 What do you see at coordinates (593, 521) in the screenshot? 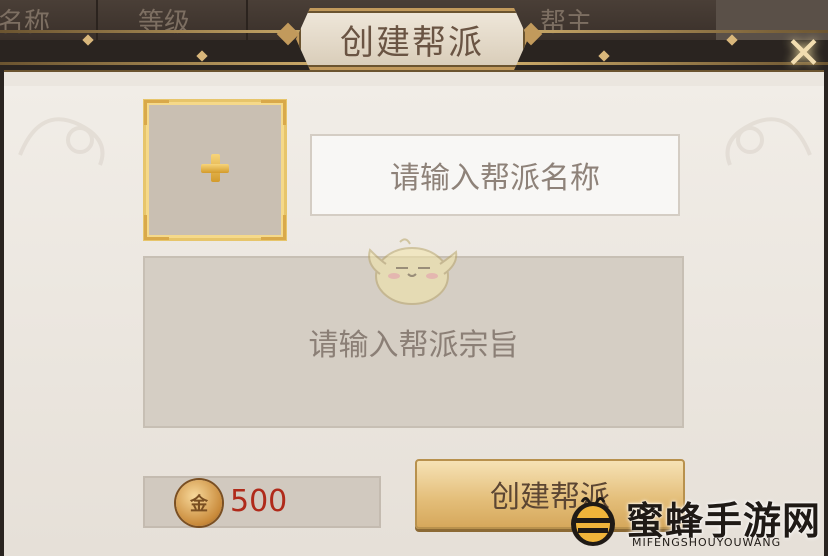
I see `bee-logo-icon` at bounding box center [593, 521].